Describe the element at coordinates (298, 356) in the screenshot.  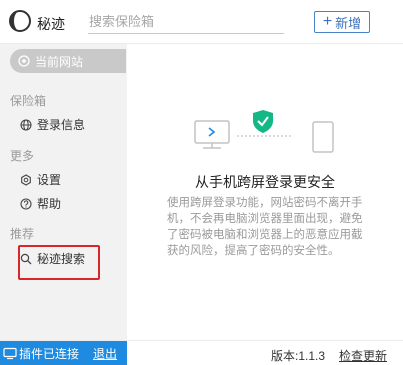
I see `version-label: 版本:1.1.3` at that location.